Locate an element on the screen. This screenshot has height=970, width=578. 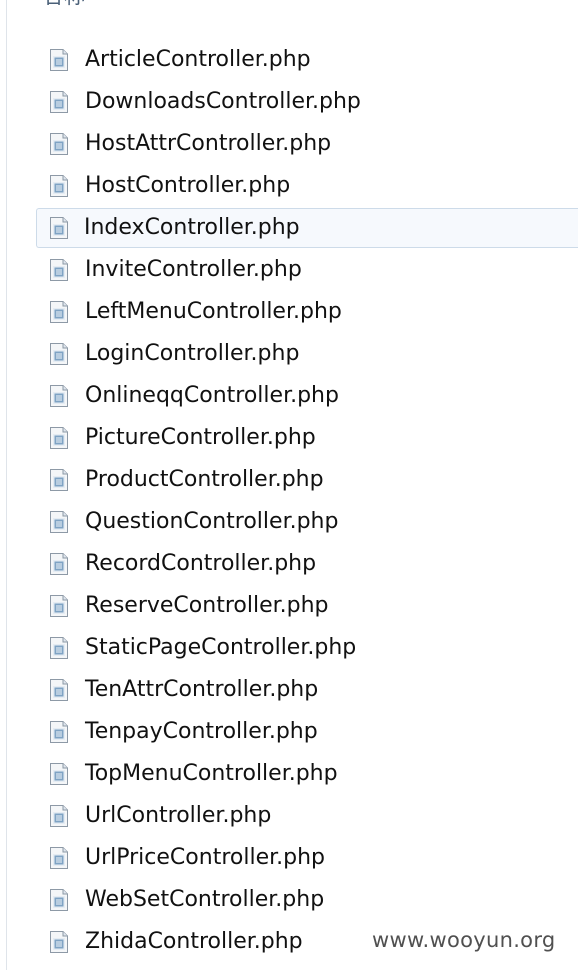
file-name: TenAttrController.php is located at coordinates (202, 689).